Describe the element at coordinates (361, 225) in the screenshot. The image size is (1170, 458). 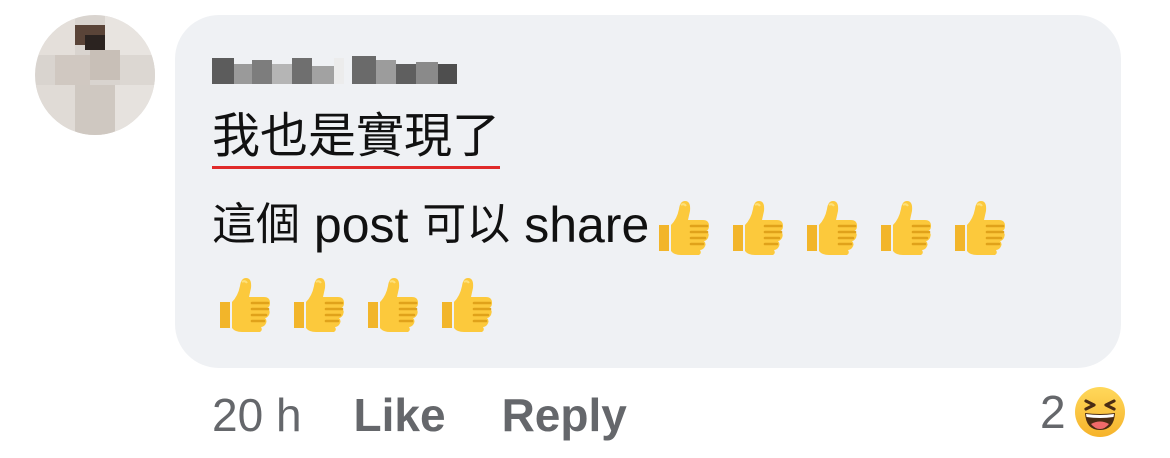
I see `comment-text-latin: post` at that location.